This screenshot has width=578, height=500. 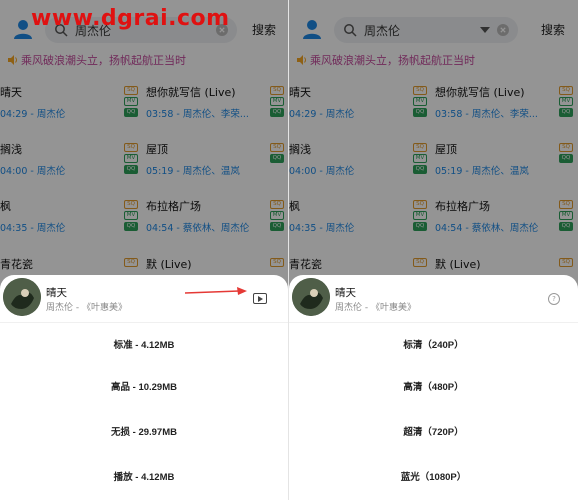 I want to click on download-option: 无损 - 29.97MB, so click(x=144, y=433).